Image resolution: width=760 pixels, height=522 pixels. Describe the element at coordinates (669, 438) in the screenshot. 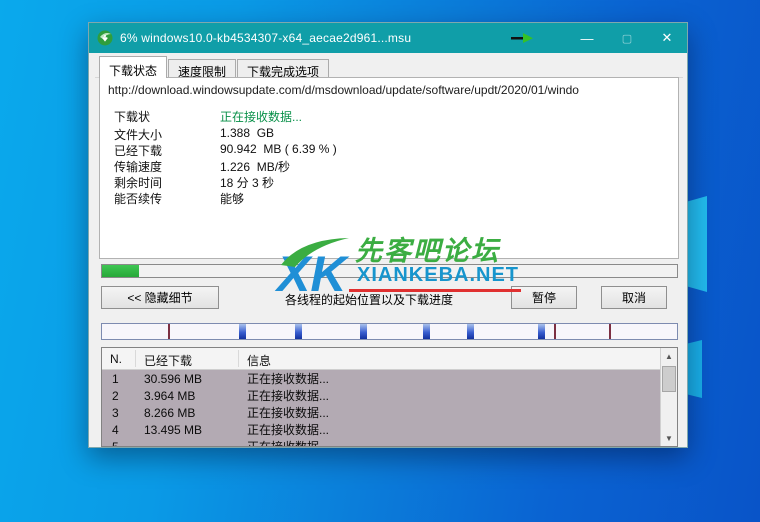

I see `scroll-down-arrow-icon: ▼` at that location.